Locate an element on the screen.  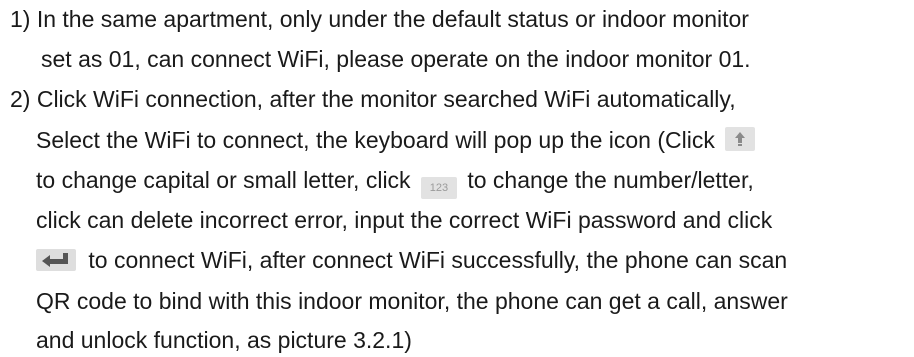
shift-key-icon is located at coordinates (740, 139).